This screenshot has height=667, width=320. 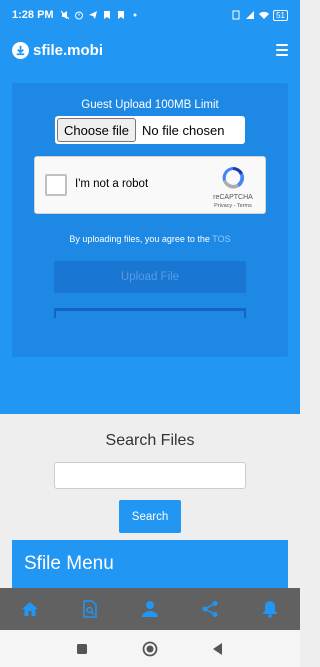 What do you see at coordinates (233, 206) in the screenshot?
I see `recaptcha-links: Privacy - Terms` at bounding box center [233, 206].